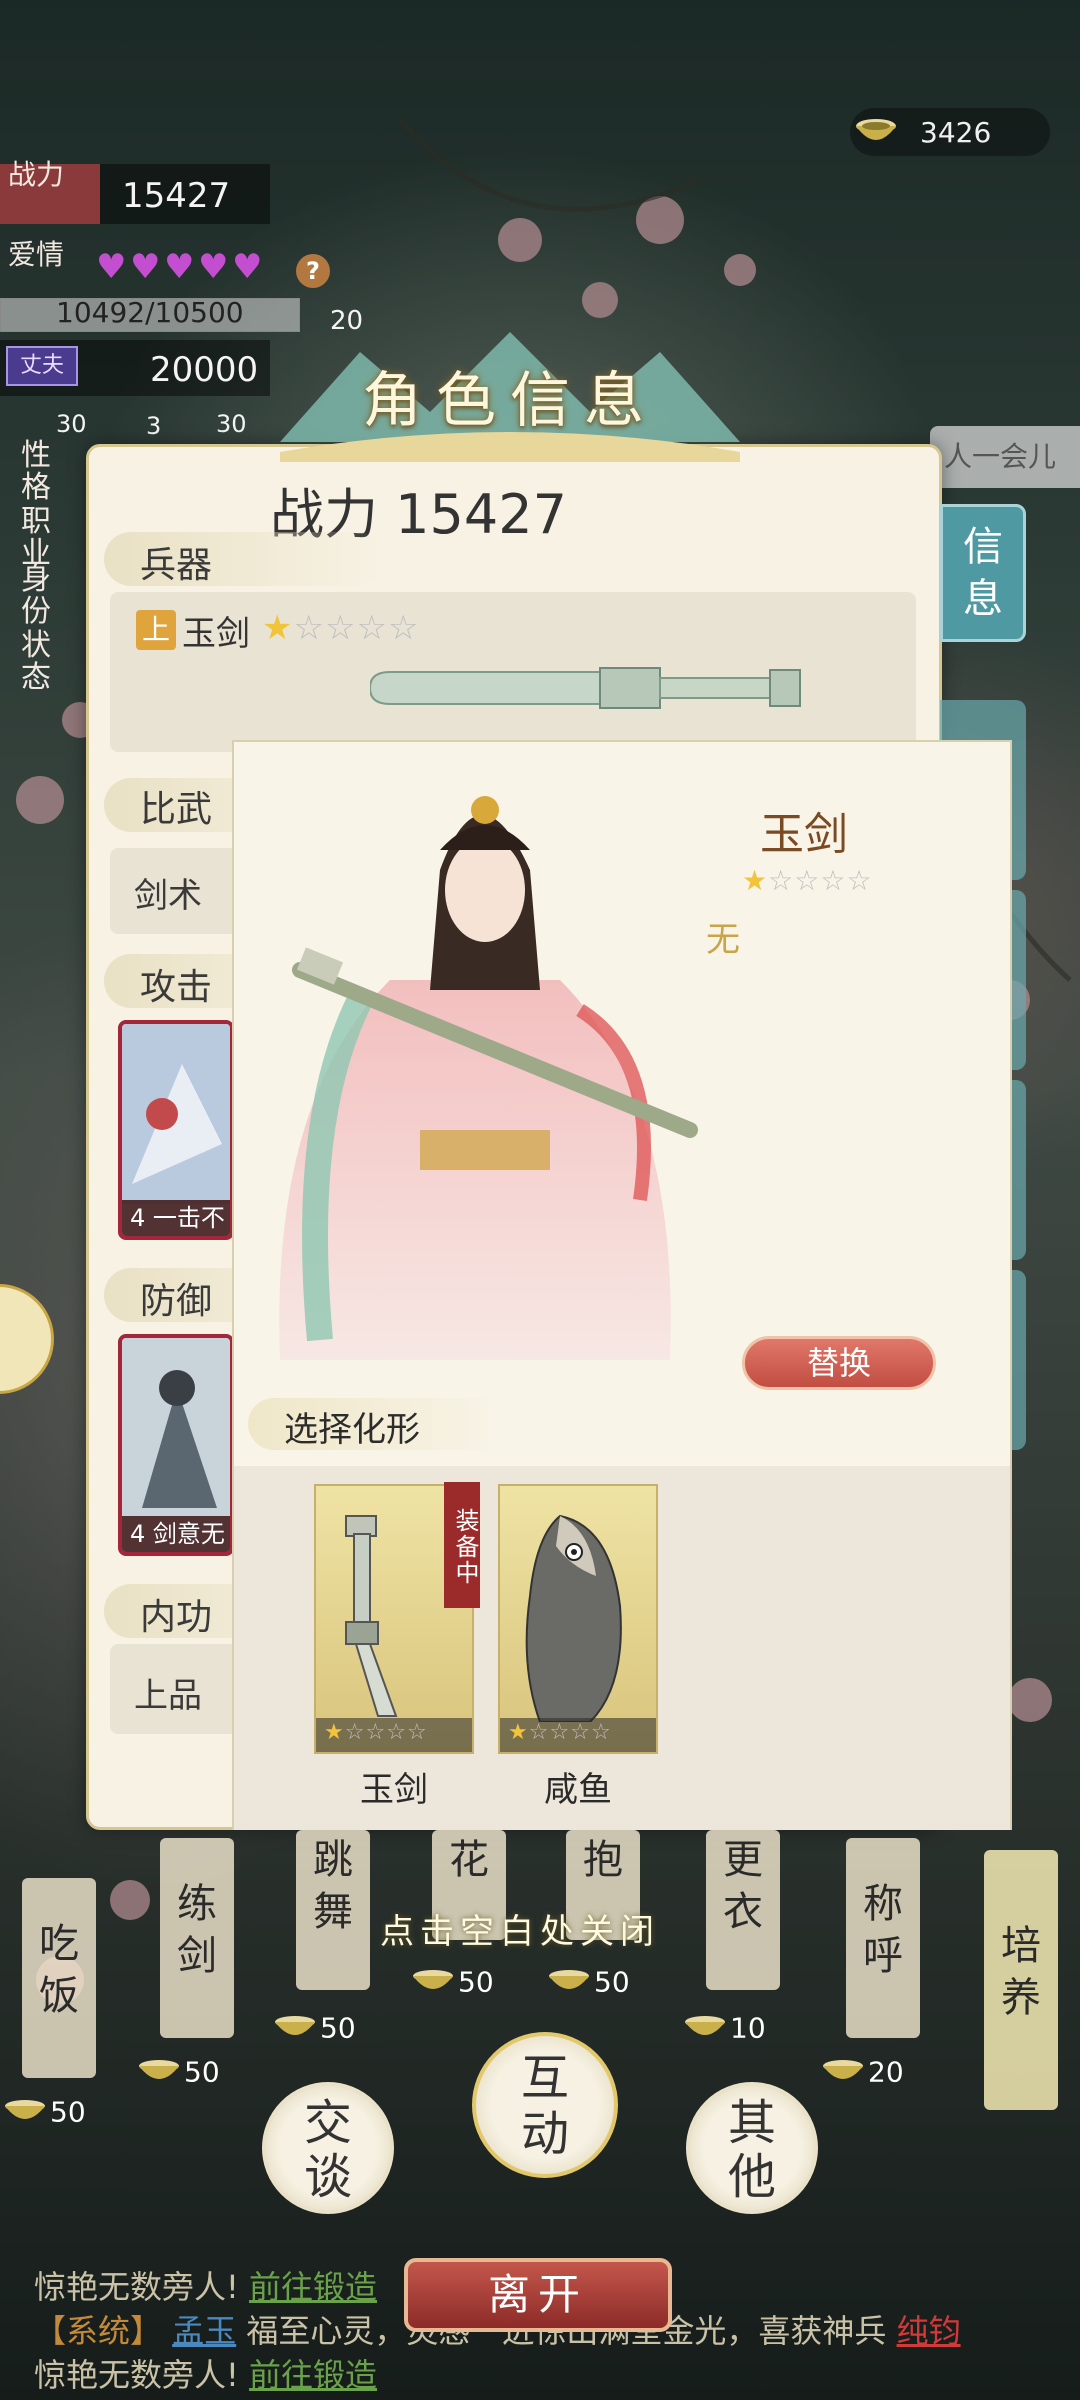  I want to click on title-banner: 角色信息, so click(510, 387).